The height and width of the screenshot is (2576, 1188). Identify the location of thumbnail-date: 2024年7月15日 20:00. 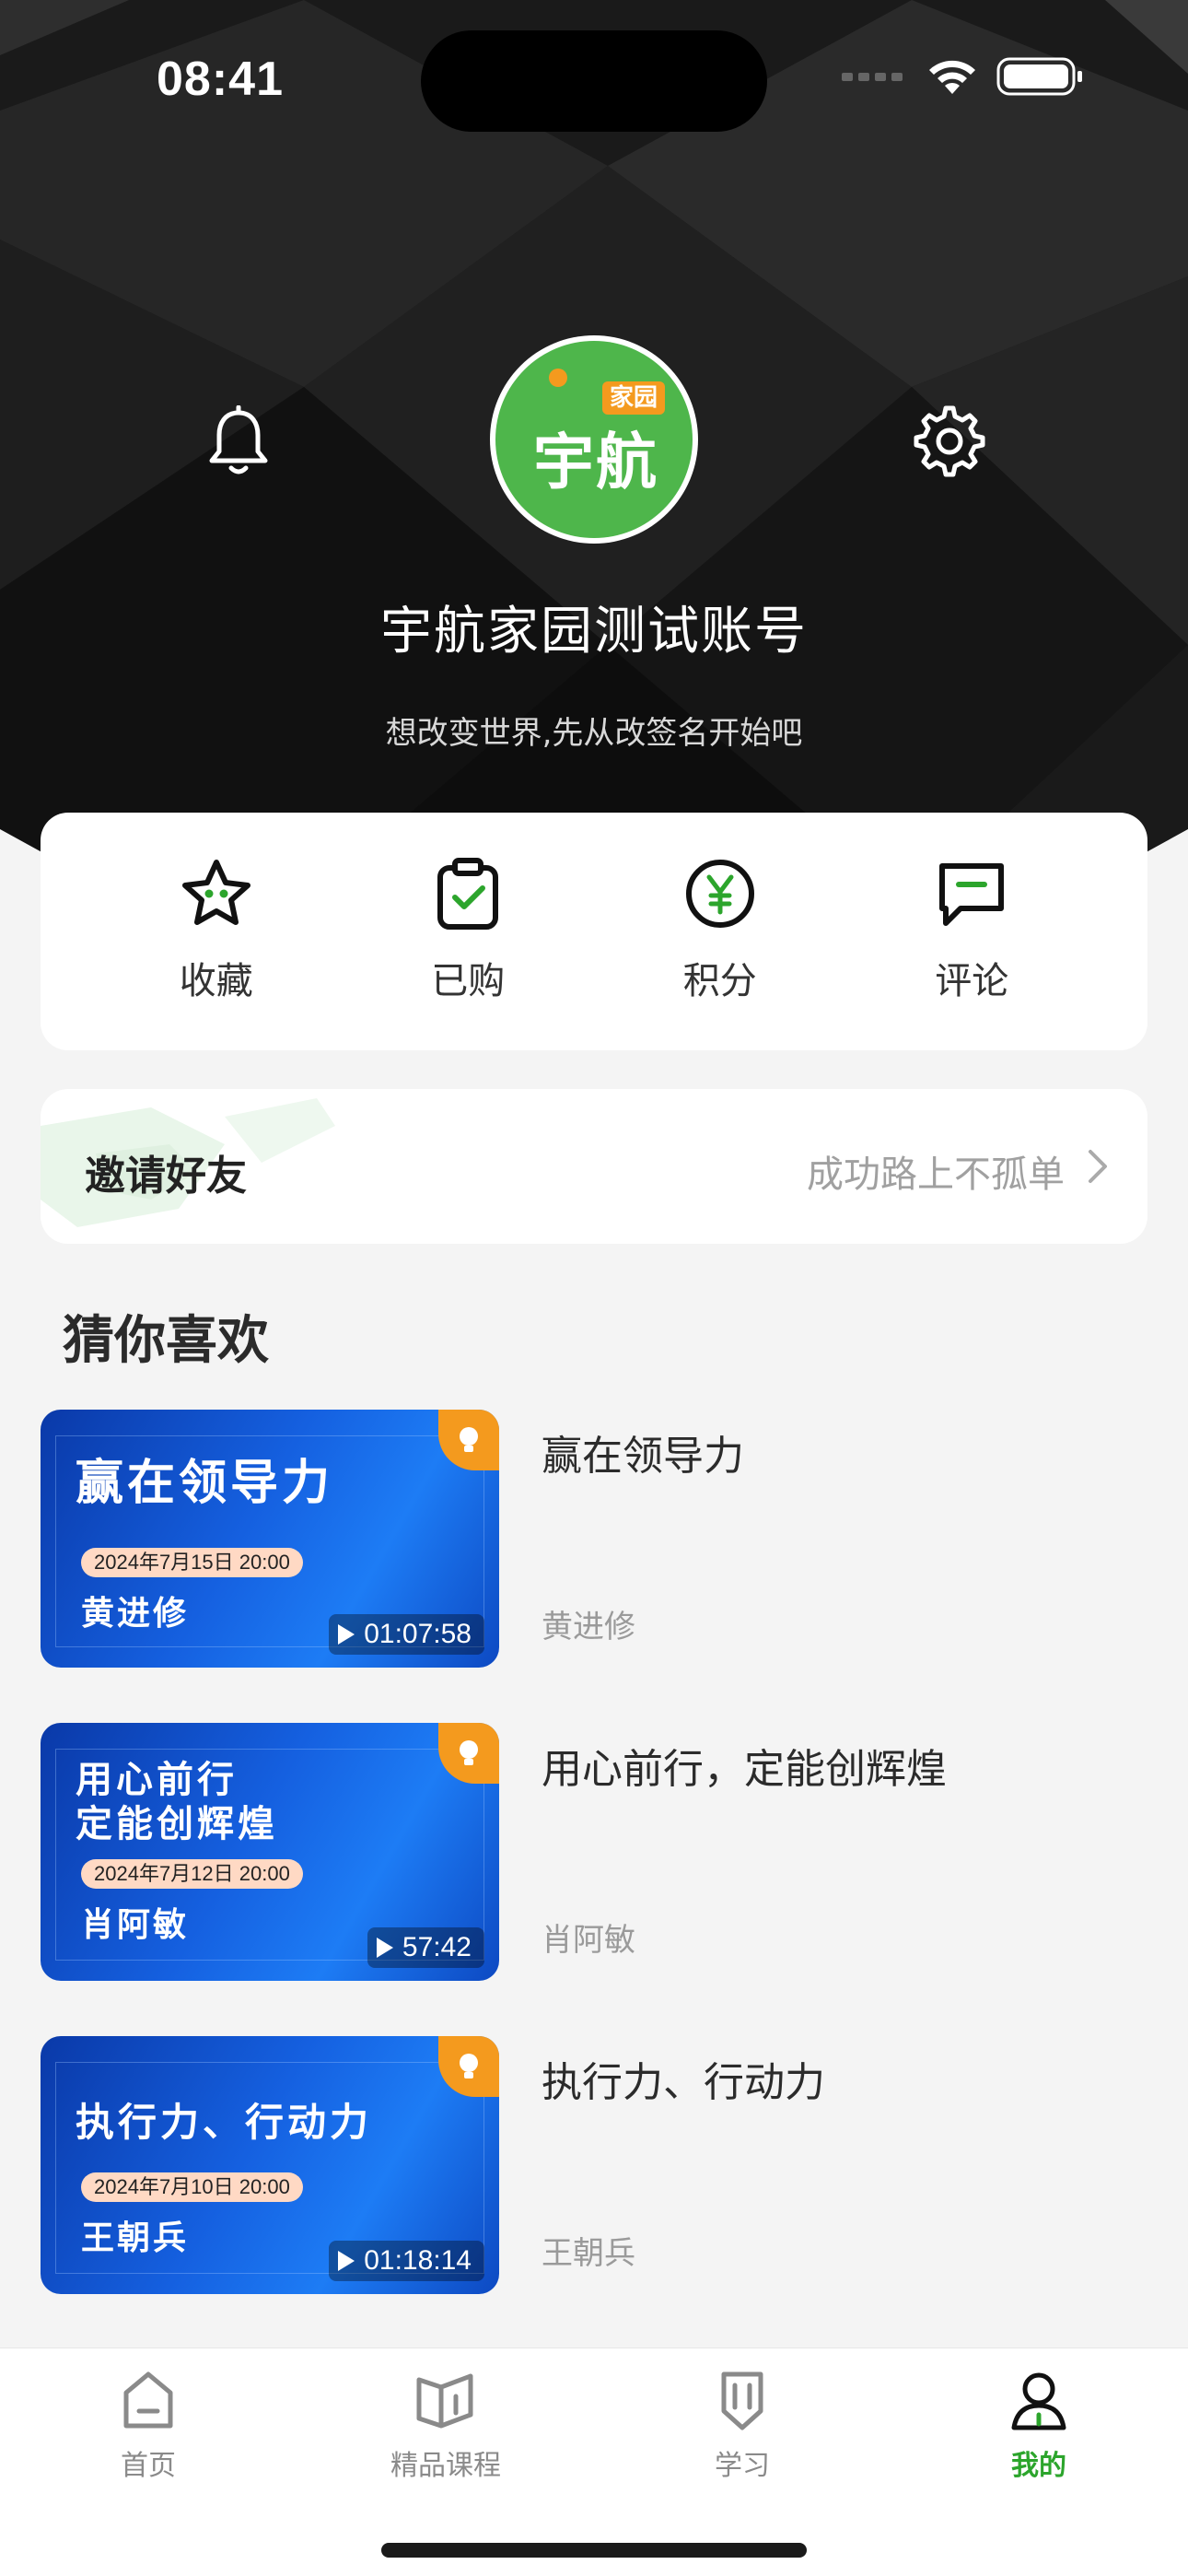
(192, 1562).